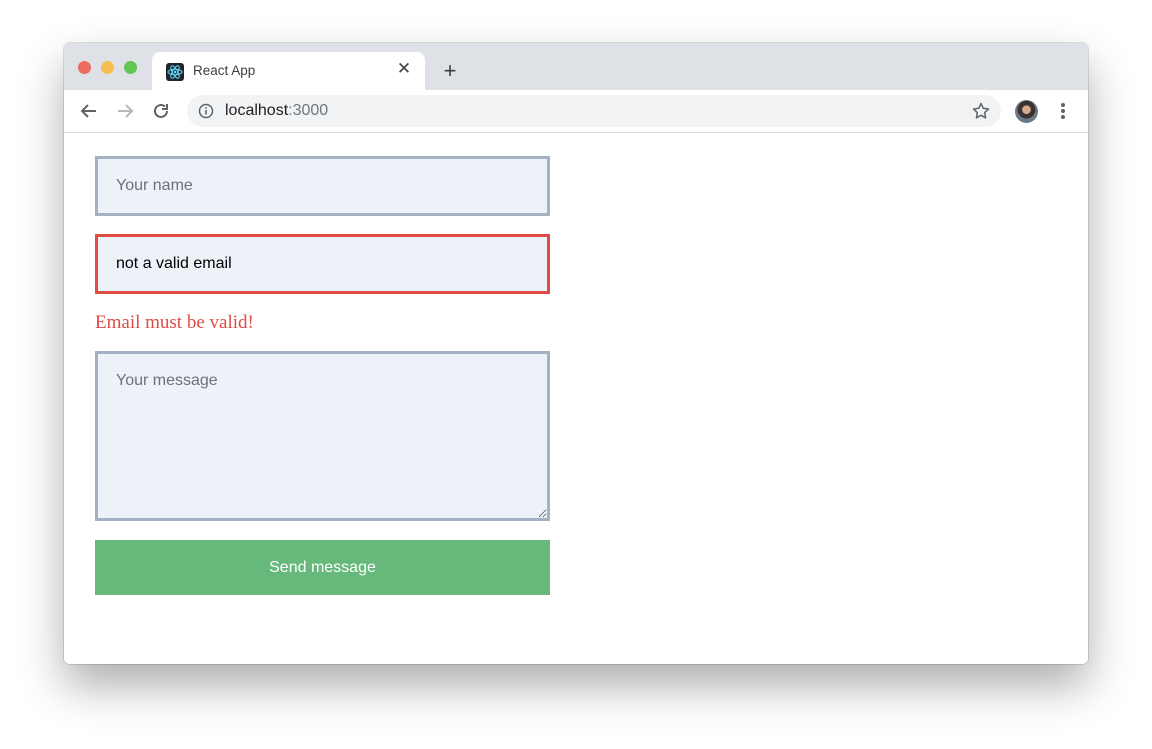  Describe the element at coordinates (288, 71) in the screenshot. I see `tab-react-app: React App ✕` at that location.